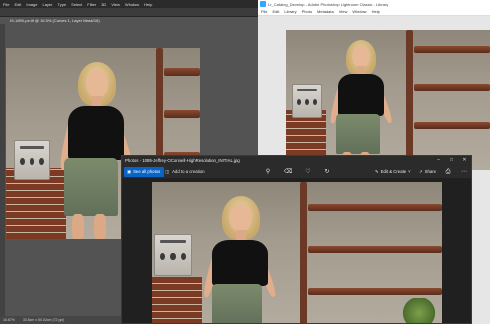  What do you see at coordinates (421, 171) in the screenshot?
I see `share-icon: ↗` at bounding box center [421, 171].